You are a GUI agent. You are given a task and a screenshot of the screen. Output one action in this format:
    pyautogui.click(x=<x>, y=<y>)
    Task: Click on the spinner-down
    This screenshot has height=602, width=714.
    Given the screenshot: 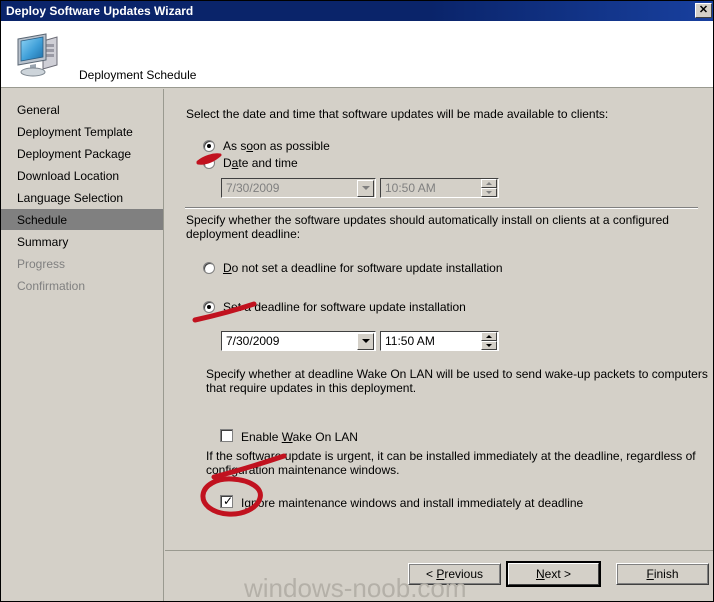 What is the action you would take?
    pyautogui.click(x=489, y=345)
    